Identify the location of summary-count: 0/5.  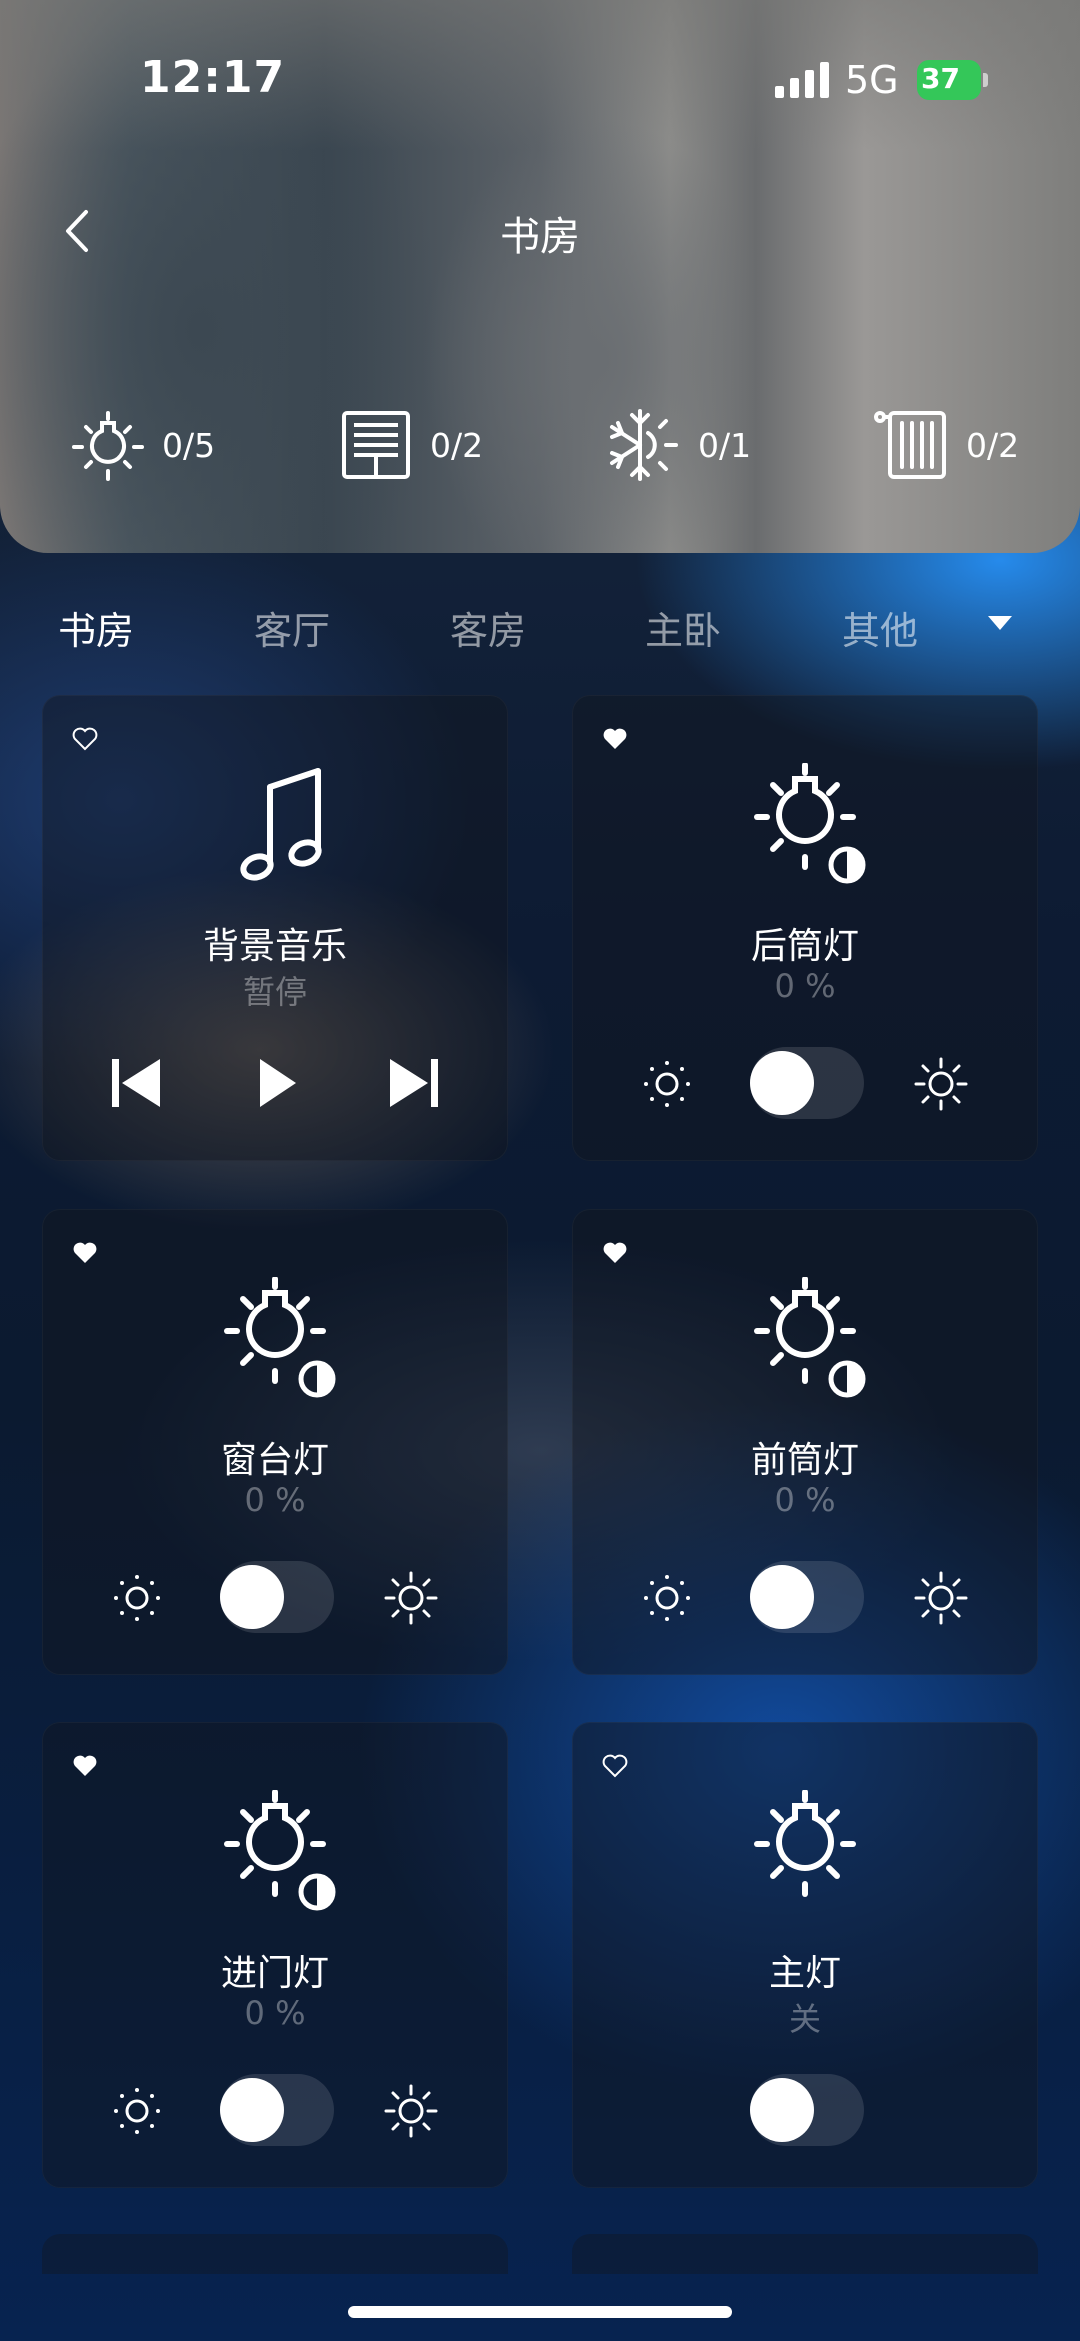
(189, 445).